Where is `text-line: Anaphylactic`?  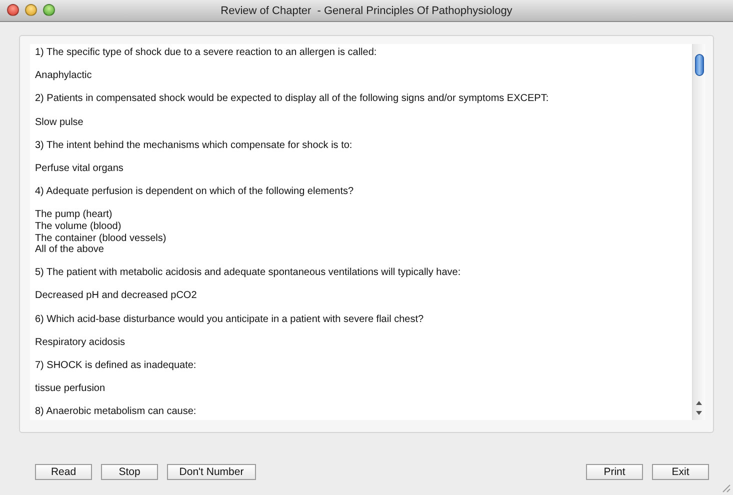
text-line: Anaphylactic is located at coordinates (64, 76).